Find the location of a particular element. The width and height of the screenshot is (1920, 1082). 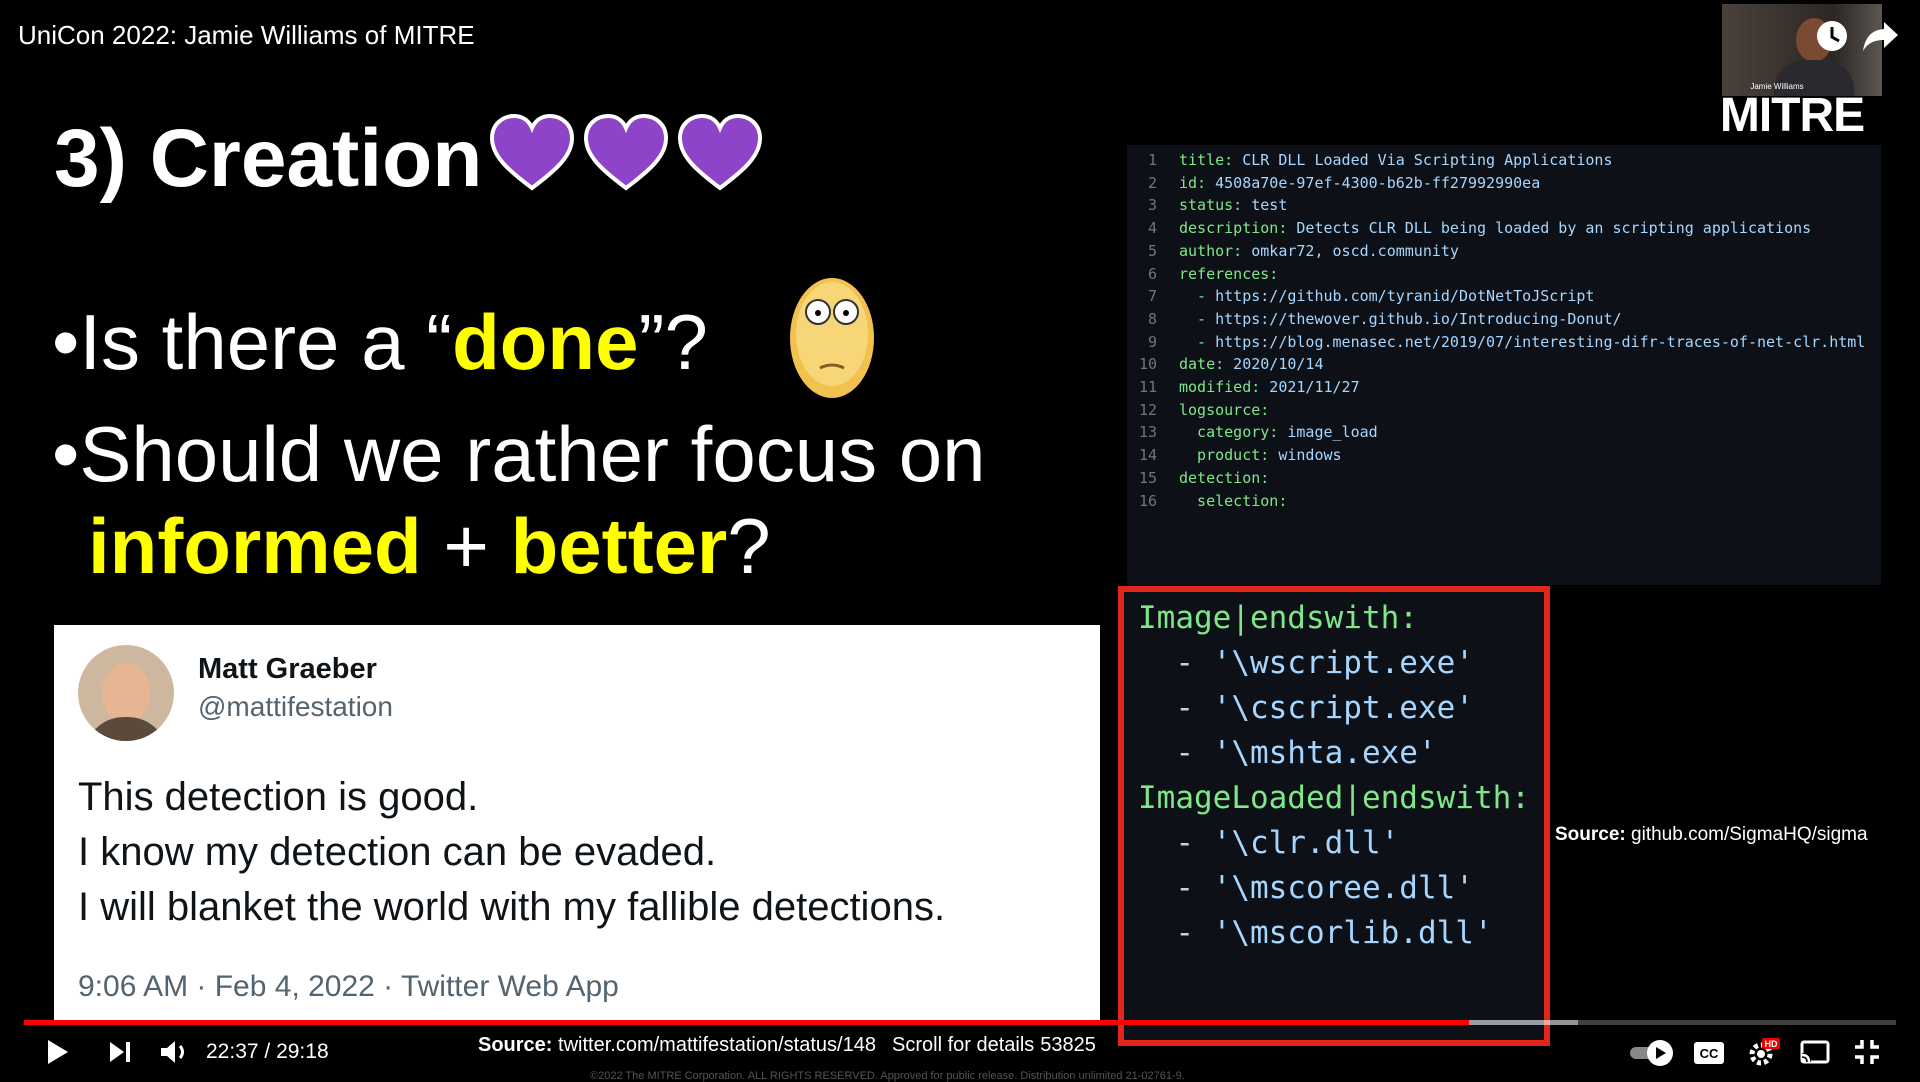

source-sigma: Source: github.com/SigmaHQ/sigma is located at coordinates (1711, 835).